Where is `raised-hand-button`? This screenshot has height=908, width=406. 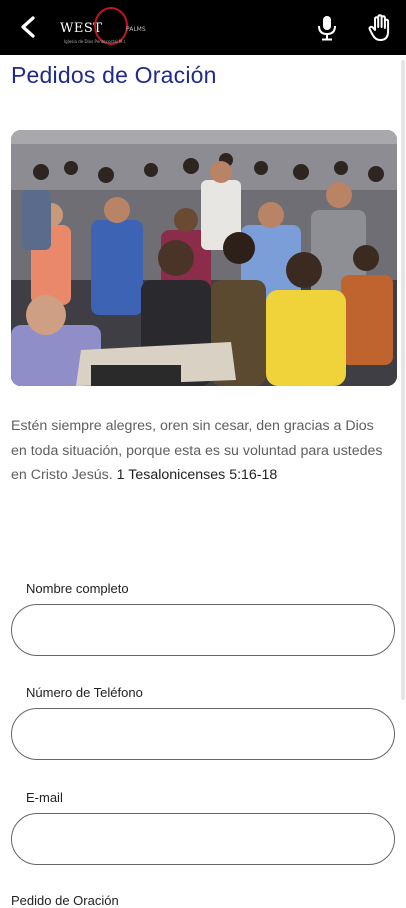 raised-hand-button is located at coordinates (380, 28).